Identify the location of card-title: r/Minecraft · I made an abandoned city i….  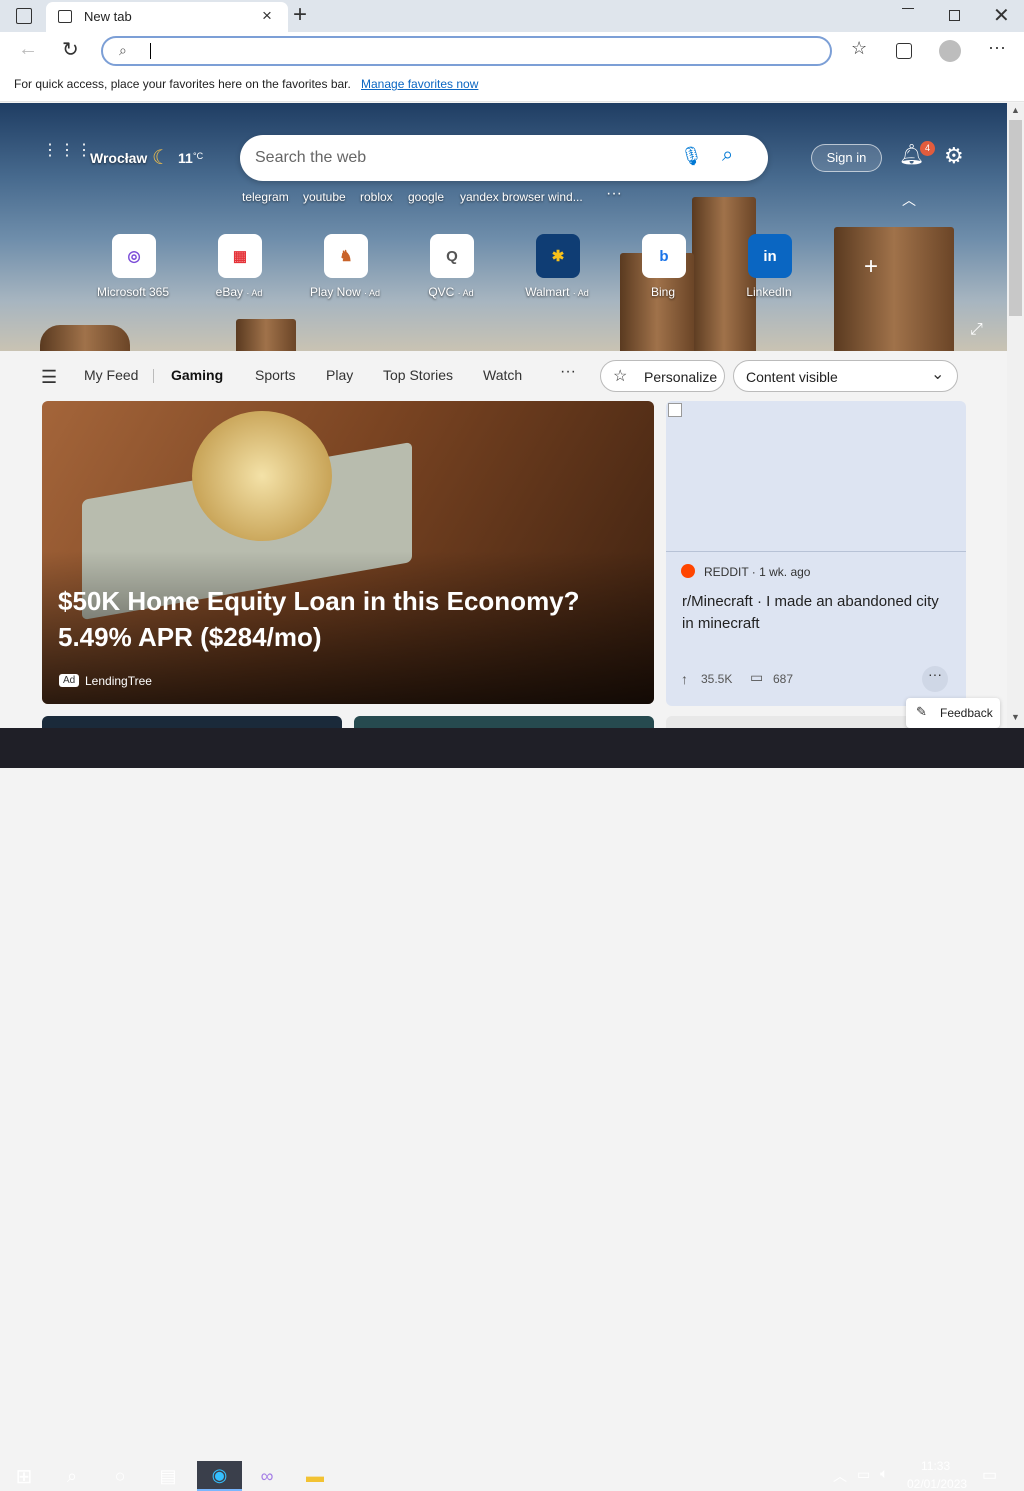
(810, 612).